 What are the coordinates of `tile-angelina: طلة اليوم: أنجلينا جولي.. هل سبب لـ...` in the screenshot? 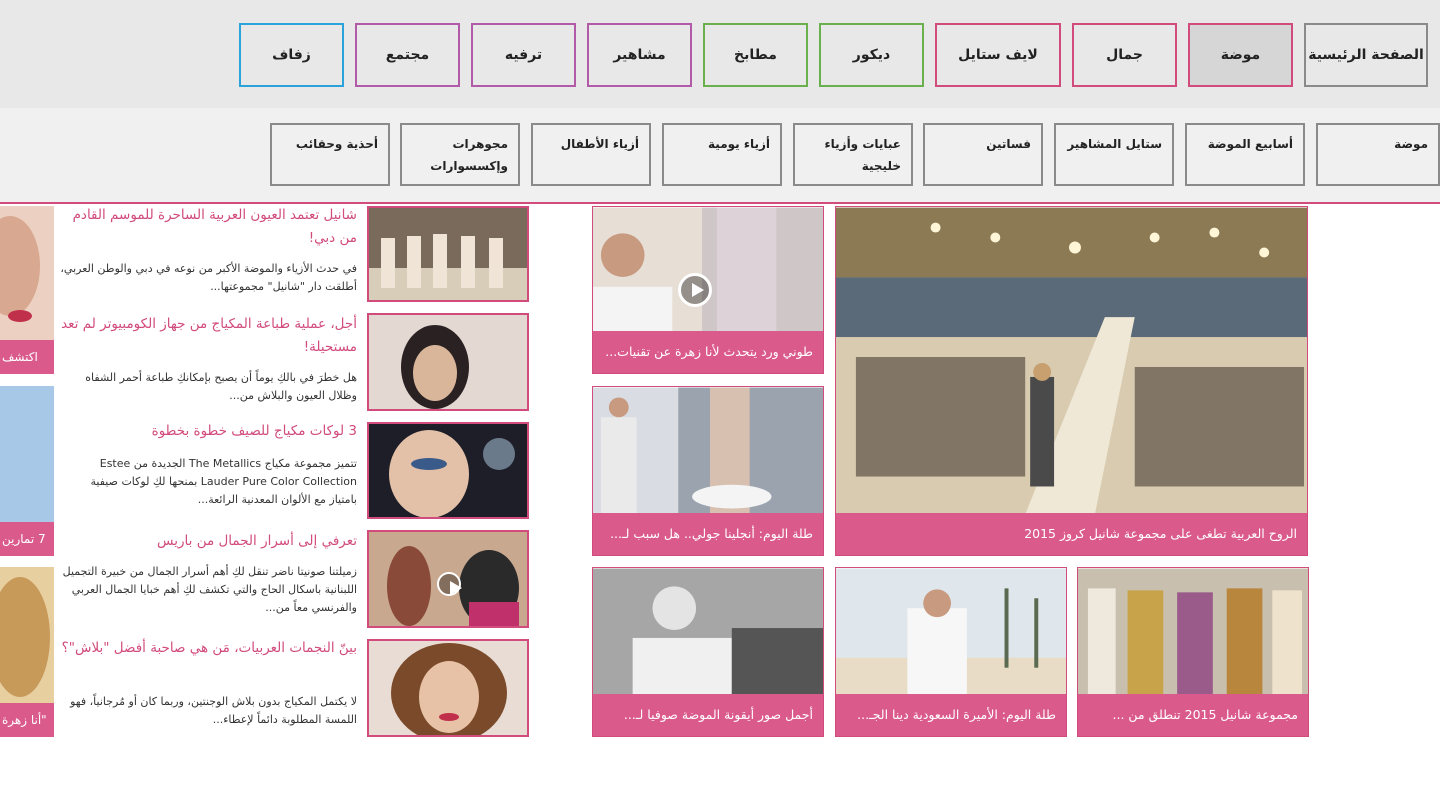 It's located at (708, 471).